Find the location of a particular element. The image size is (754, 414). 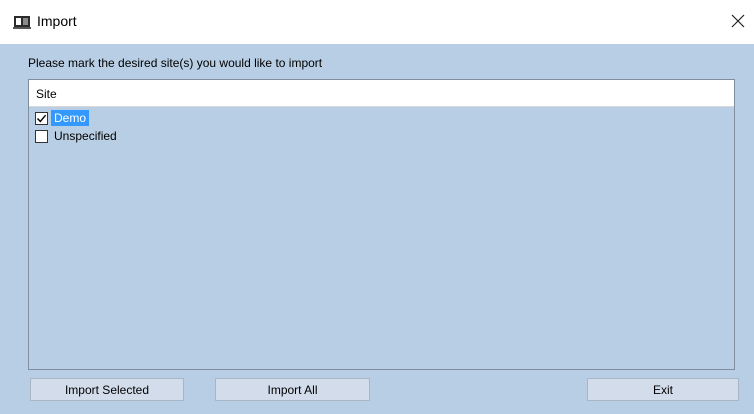

list-item-unspecified: Unspecified is located at coordinates (77, 136).